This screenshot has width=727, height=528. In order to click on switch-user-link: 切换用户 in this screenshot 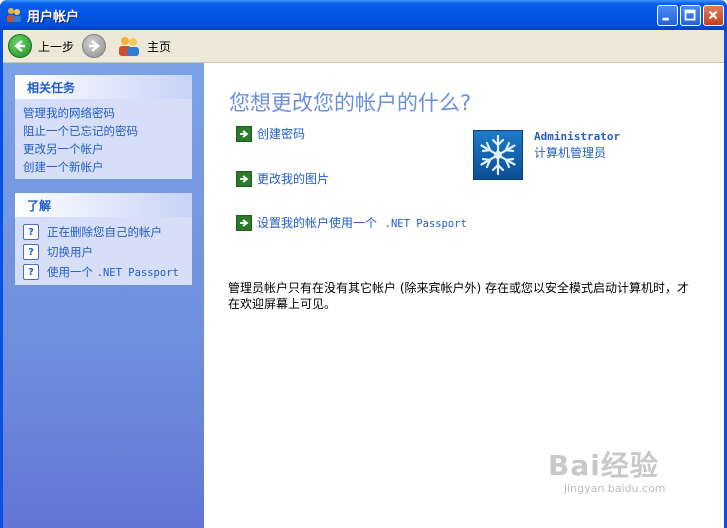, I will do `click(70, 252)`.